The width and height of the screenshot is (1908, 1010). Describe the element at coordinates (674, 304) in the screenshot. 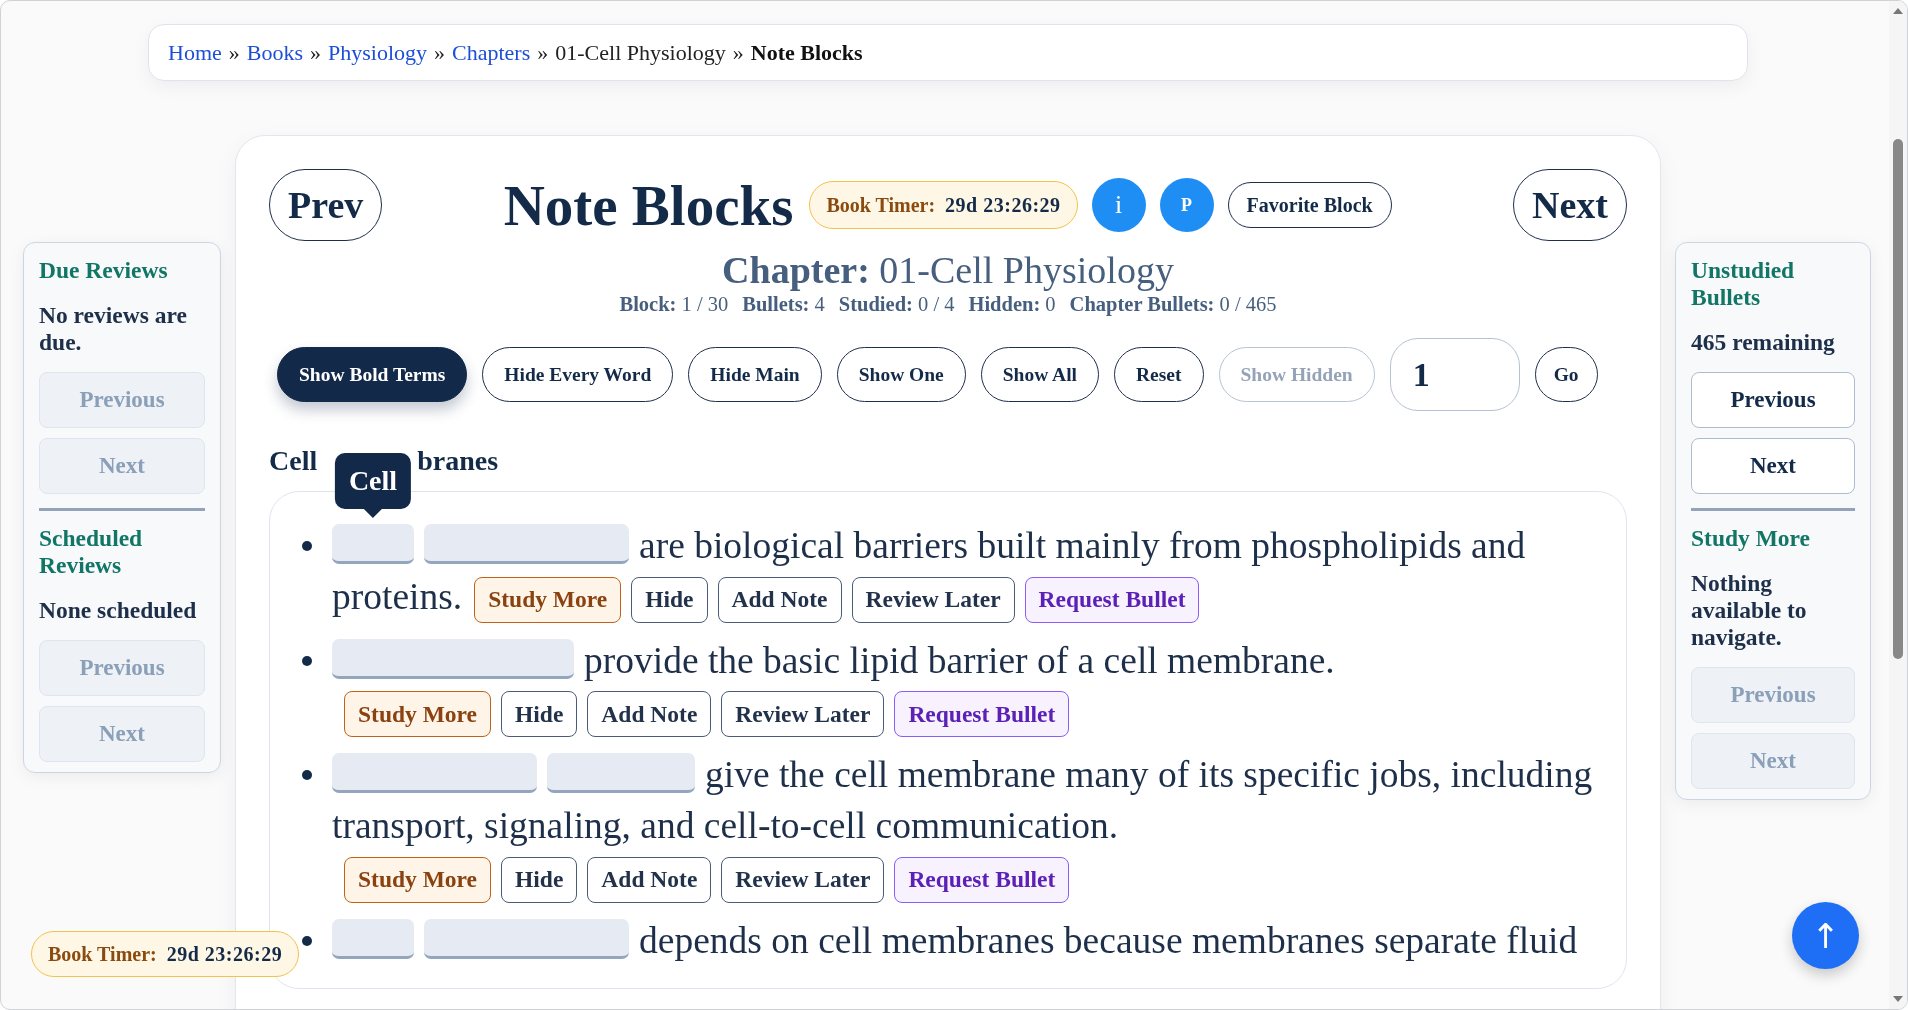

I see `stat-item: Block: 1 / 30` at that location.